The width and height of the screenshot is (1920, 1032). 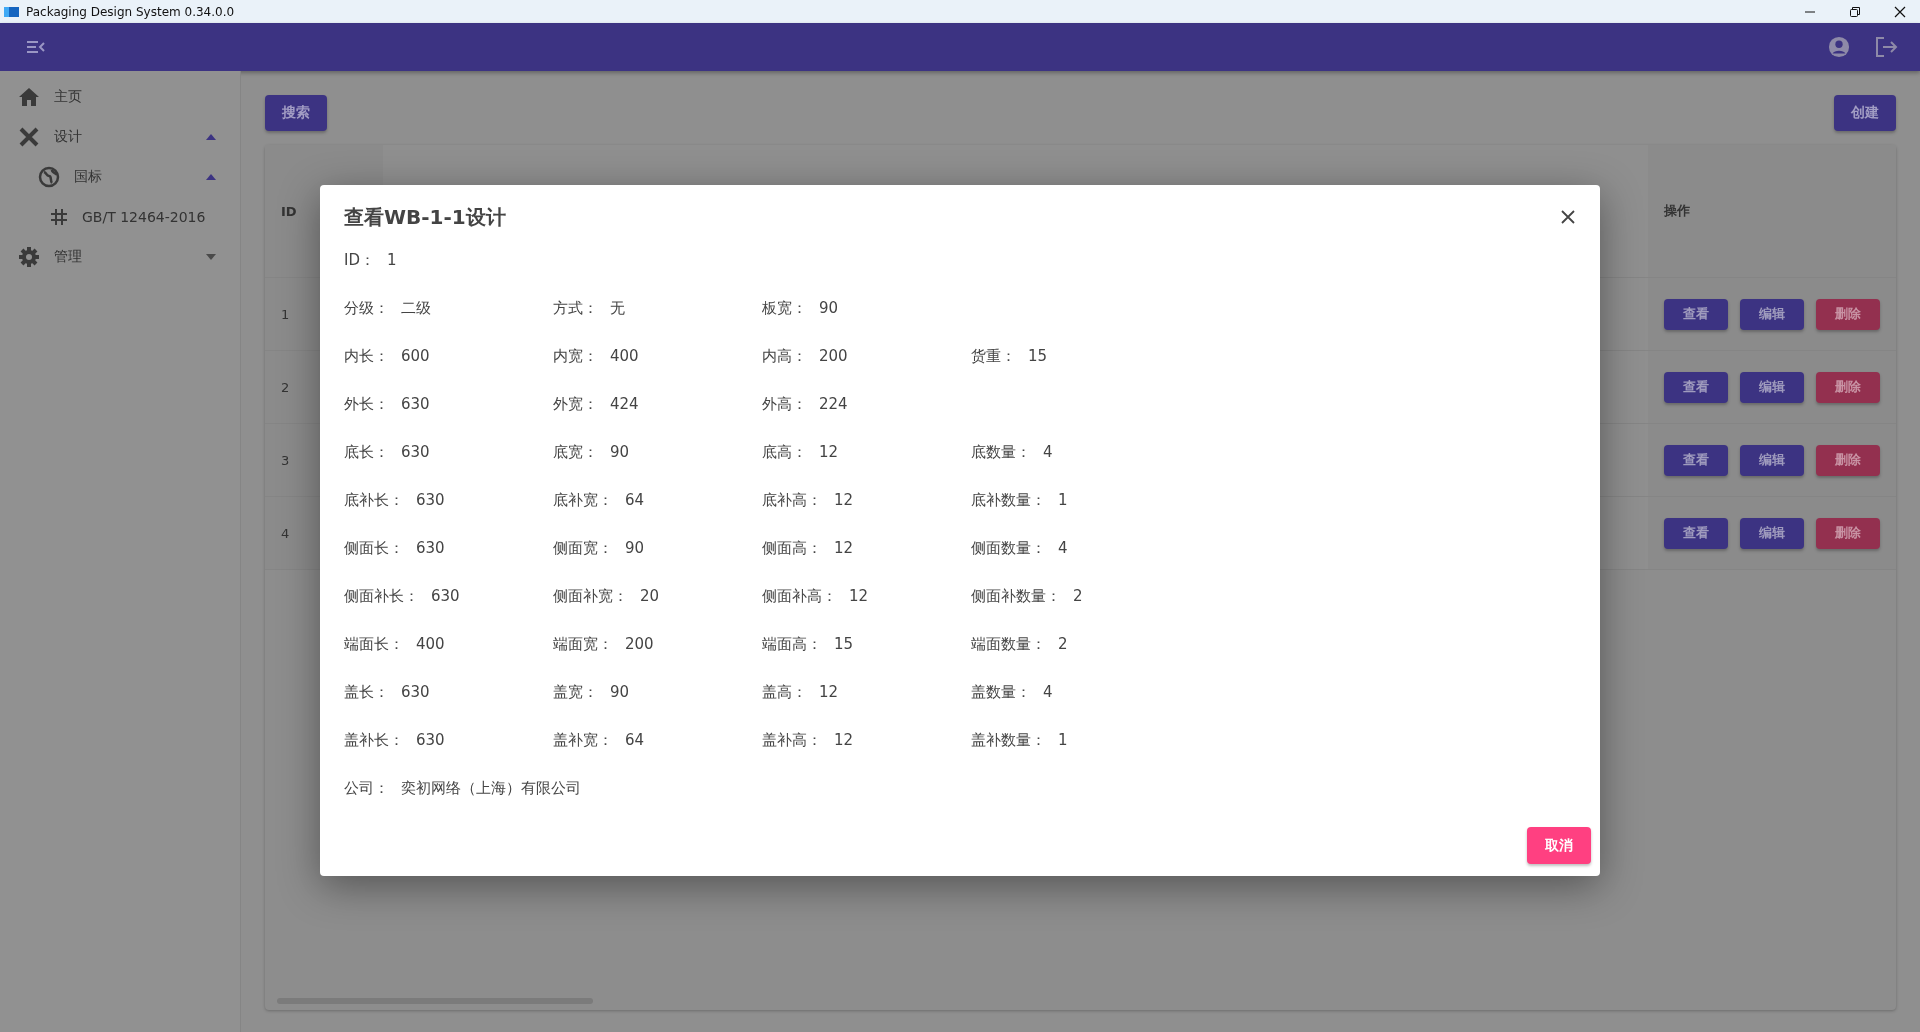 What do you see at coordinates (639, 644) in the screenshot?
I see `field-value: 200` at bounding box center [639, 644].